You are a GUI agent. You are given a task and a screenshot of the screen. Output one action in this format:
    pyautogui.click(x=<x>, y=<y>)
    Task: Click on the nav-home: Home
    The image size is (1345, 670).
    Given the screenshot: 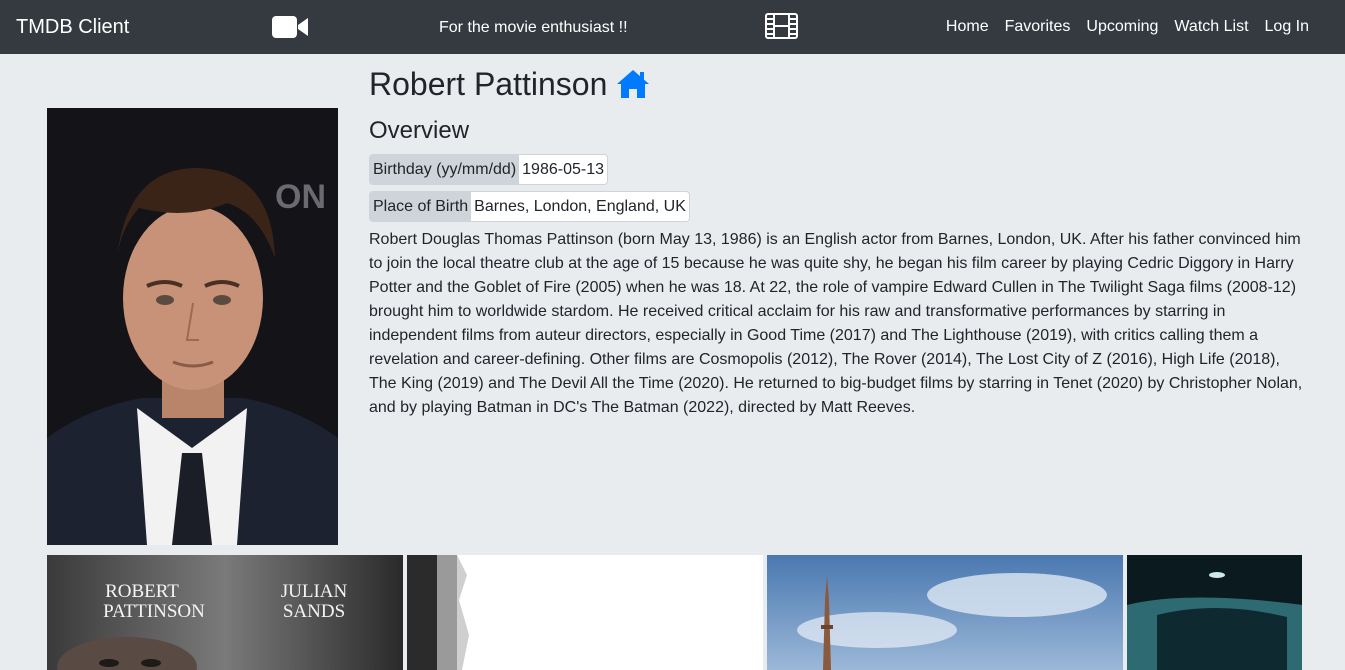 What is the action you would take?
    pyautogui.click(x=967, y=27)
    